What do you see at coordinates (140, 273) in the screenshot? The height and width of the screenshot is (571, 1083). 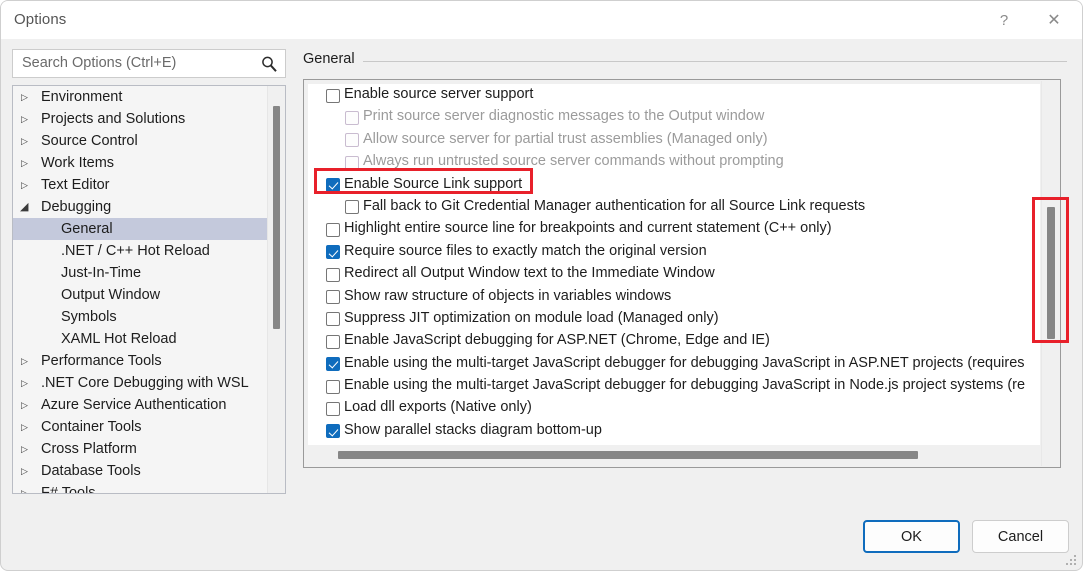 I see `tree-item-just-in-time: Just-In-Time` at bounding box center [140, 273].